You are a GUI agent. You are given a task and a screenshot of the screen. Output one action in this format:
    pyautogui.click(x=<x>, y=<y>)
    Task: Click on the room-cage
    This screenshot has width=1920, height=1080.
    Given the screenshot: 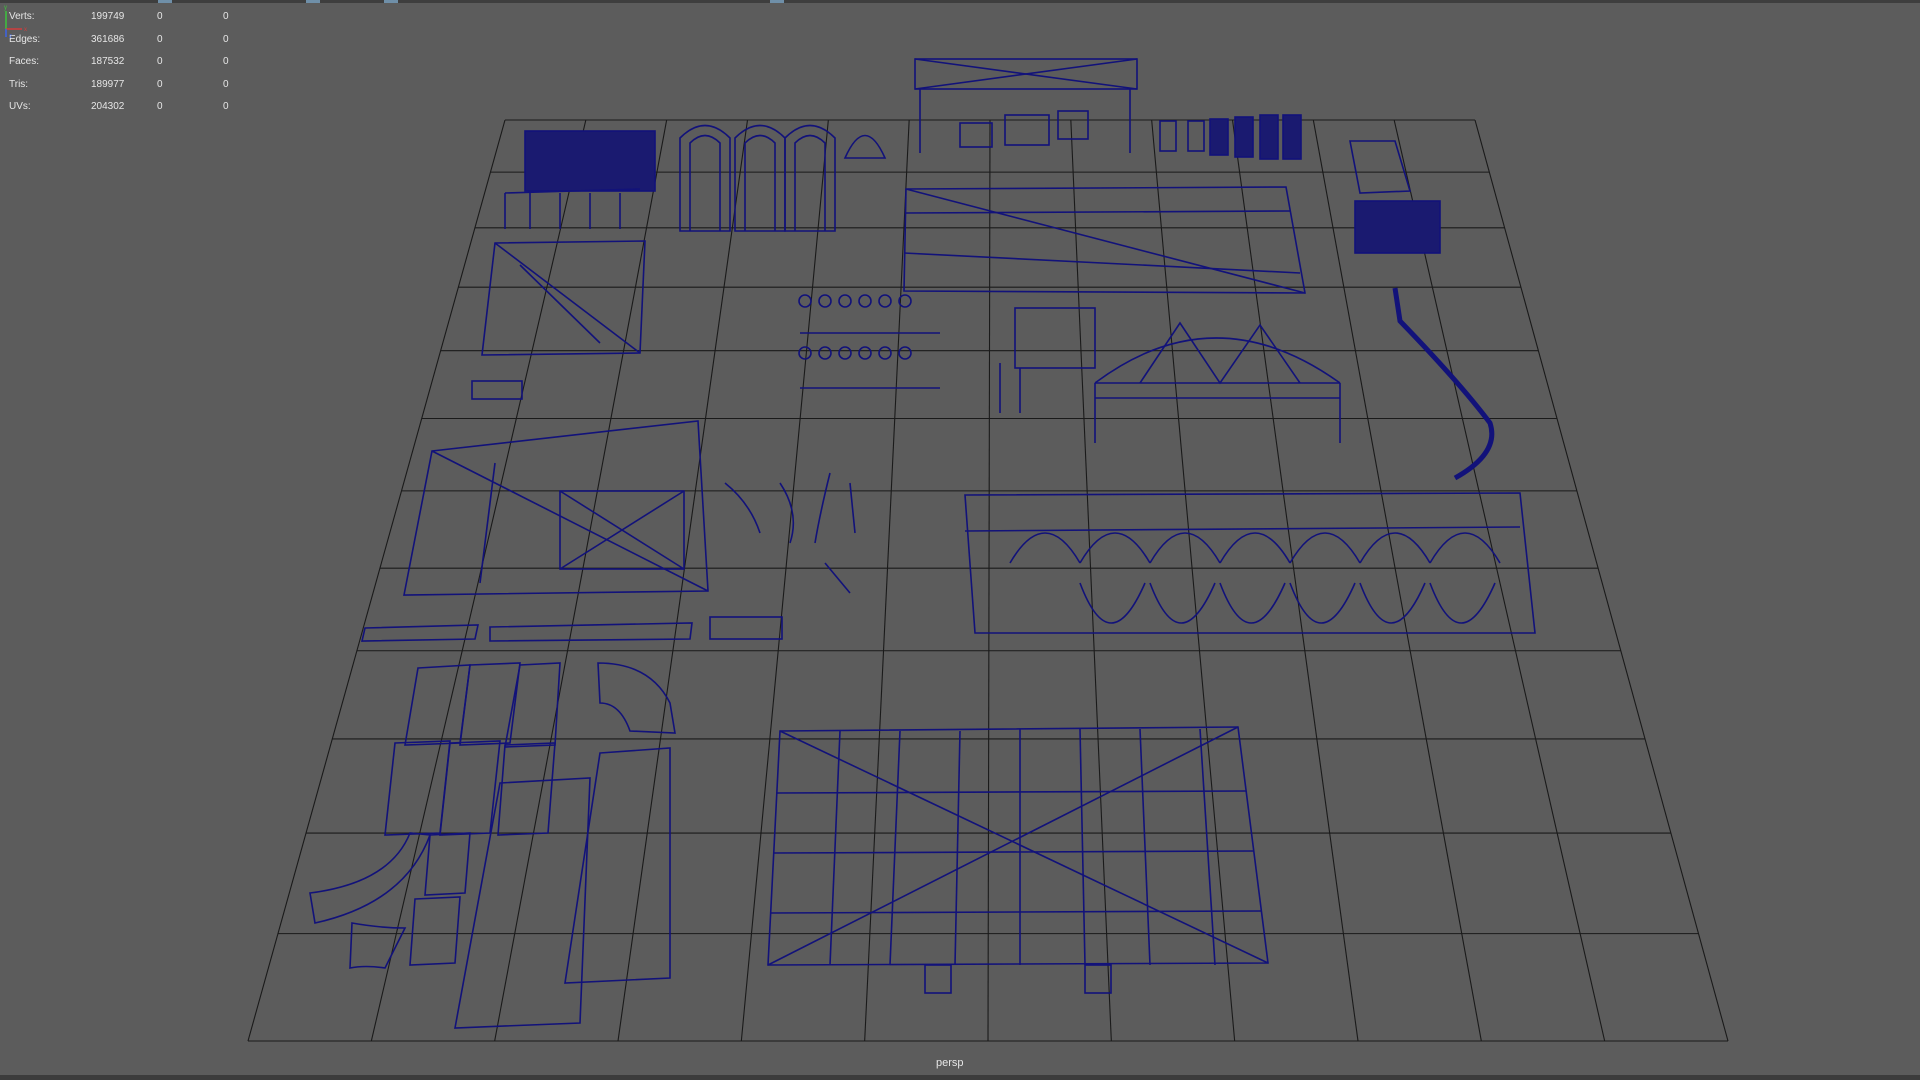 What is the action you would take?
    pyautogui.click(x=563, y=298)
    